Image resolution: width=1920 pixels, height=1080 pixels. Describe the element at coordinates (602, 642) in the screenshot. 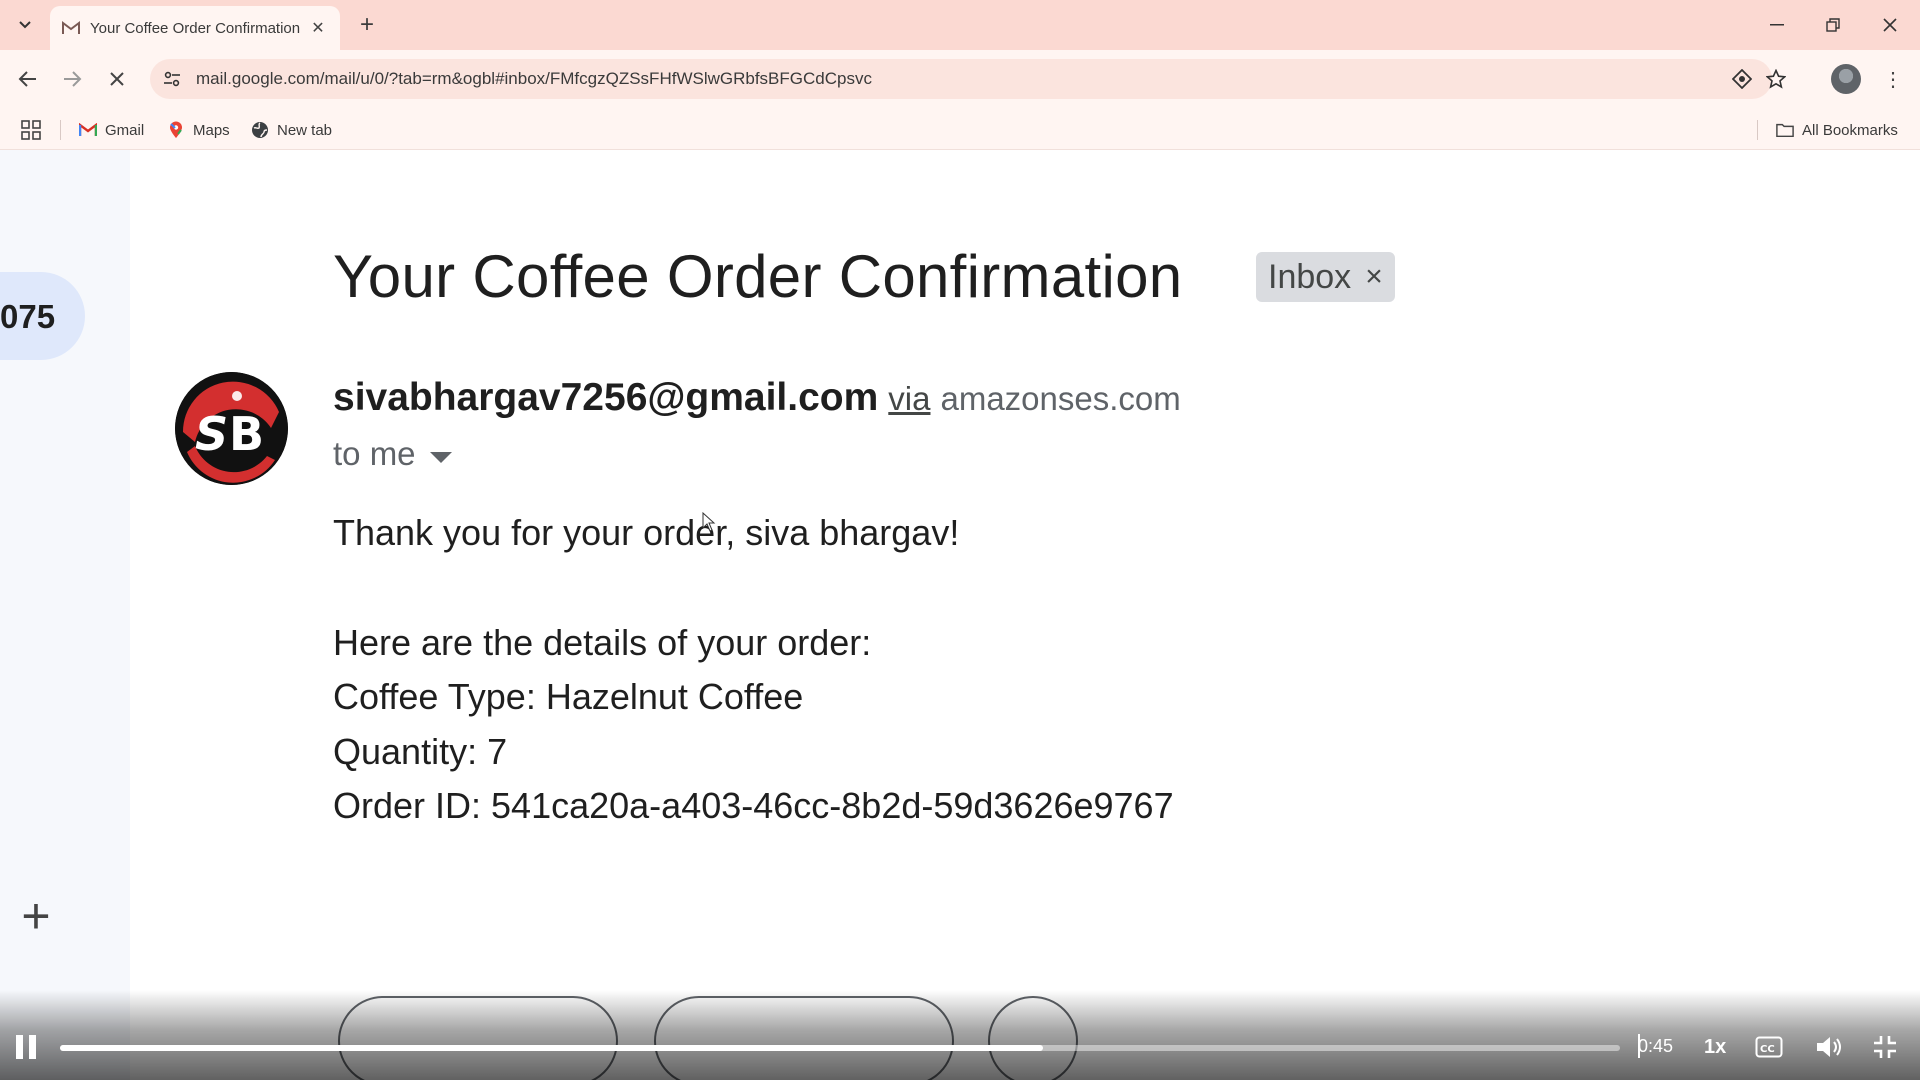

I see `email-body-intro: Here are the details of your order:` at that location.